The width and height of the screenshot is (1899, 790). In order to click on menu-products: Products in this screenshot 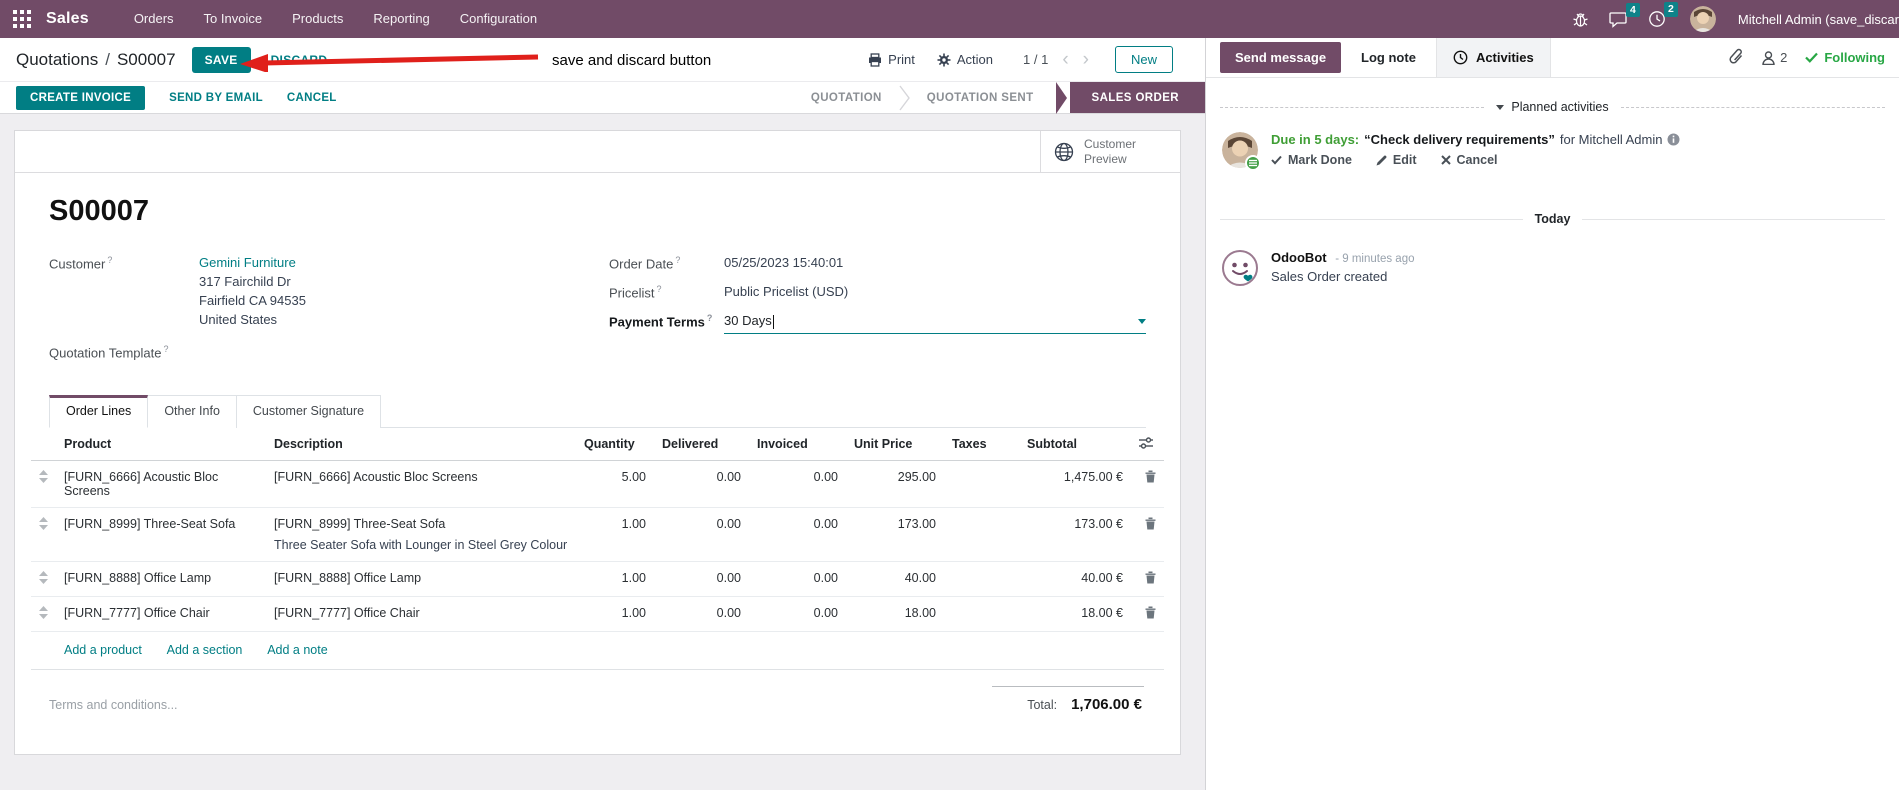, I will do `click(317, 19)`.